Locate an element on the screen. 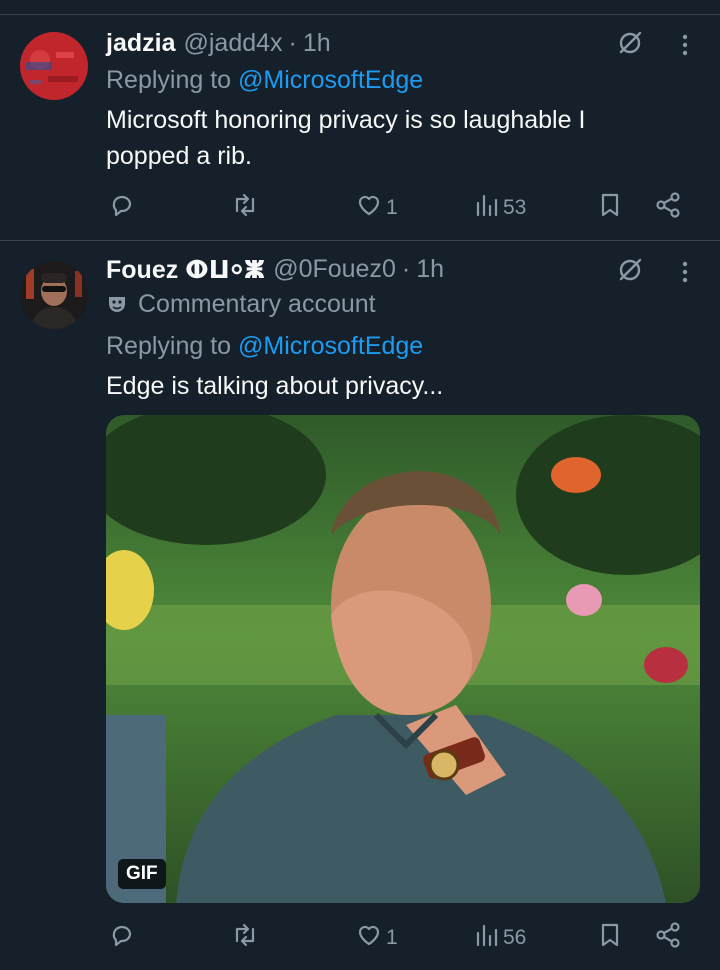 This screenshot has width=720, height=970. commentary-mask-icon is located at coordinates (117, 304).